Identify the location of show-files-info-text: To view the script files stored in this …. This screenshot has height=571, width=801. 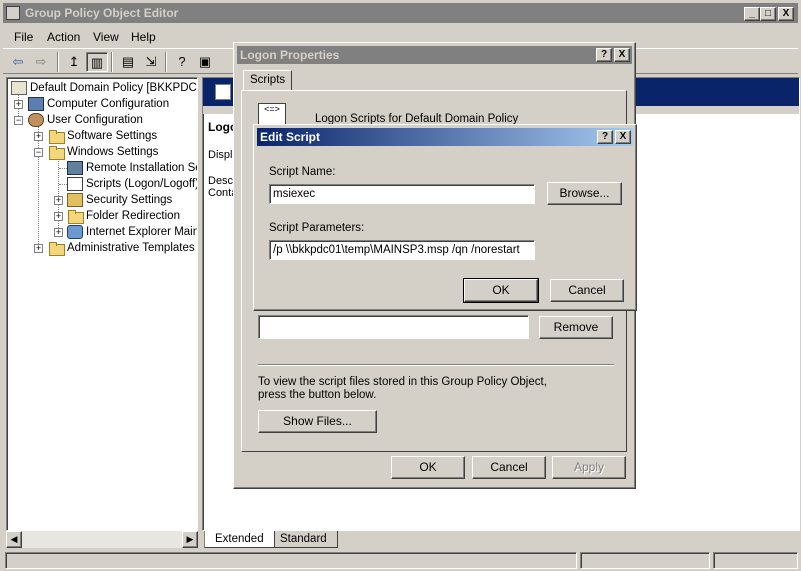
(402, 388).